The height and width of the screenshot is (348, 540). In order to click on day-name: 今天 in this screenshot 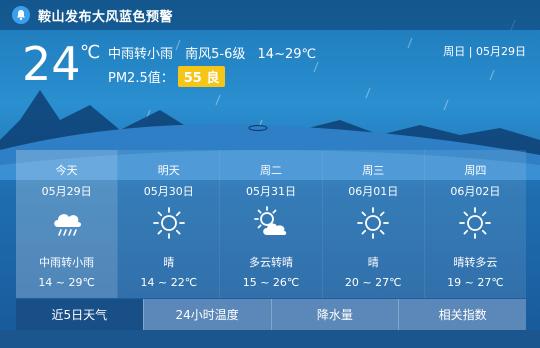, I will do `click(66, 170)`.